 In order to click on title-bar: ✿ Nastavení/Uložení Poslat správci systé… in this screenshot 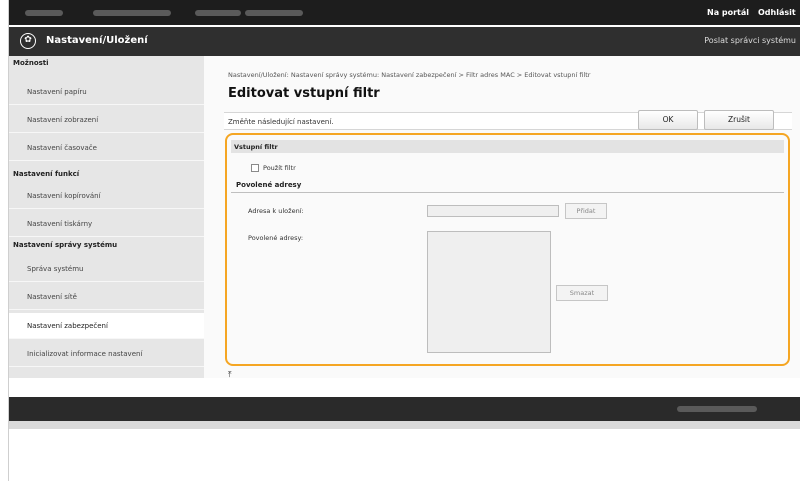, I will do `click(404, 41)`.